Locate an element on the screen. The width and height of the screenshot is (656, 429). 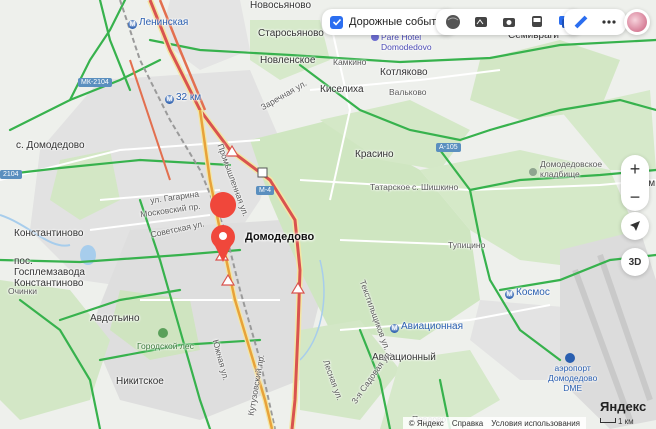
panorama-icon is located at coordinates (481, 22).